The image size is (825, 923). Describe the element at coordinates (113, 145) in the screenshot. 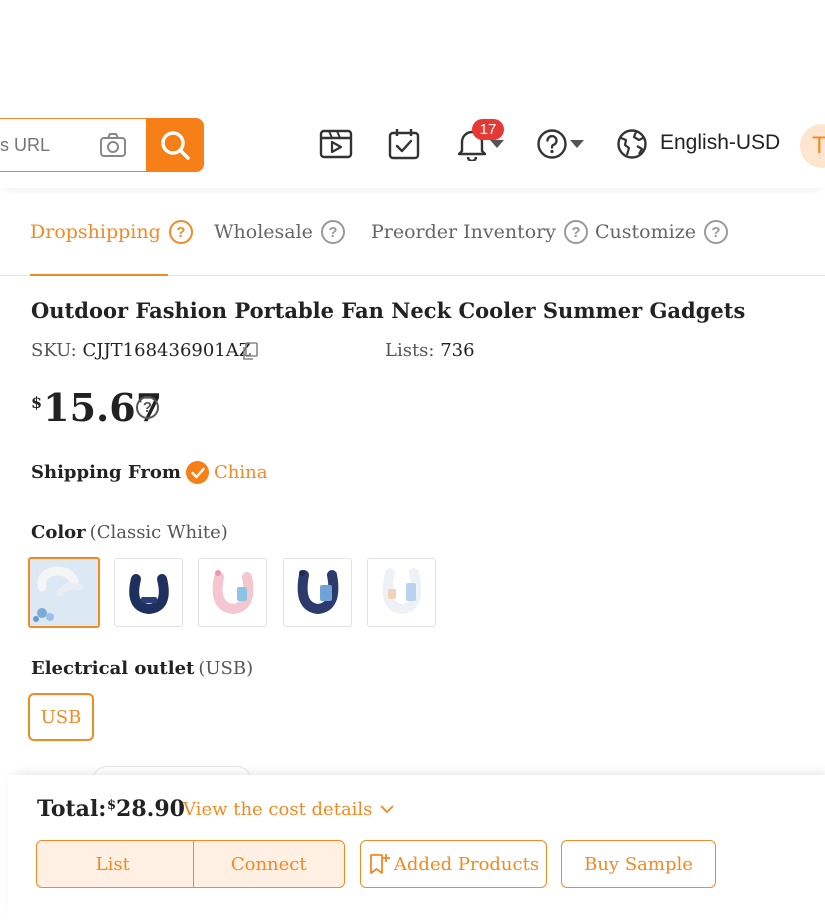

I see `camera-icon` at that location.